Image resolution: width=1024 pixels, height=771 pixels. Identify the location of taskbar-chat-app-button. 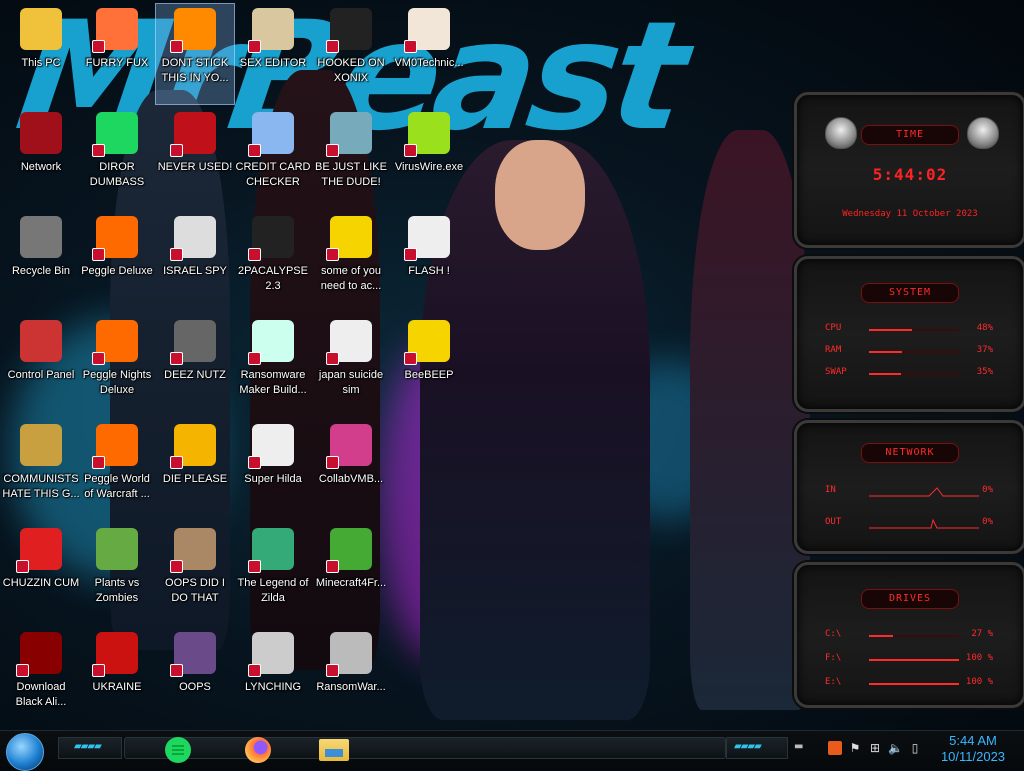
(178, 750).